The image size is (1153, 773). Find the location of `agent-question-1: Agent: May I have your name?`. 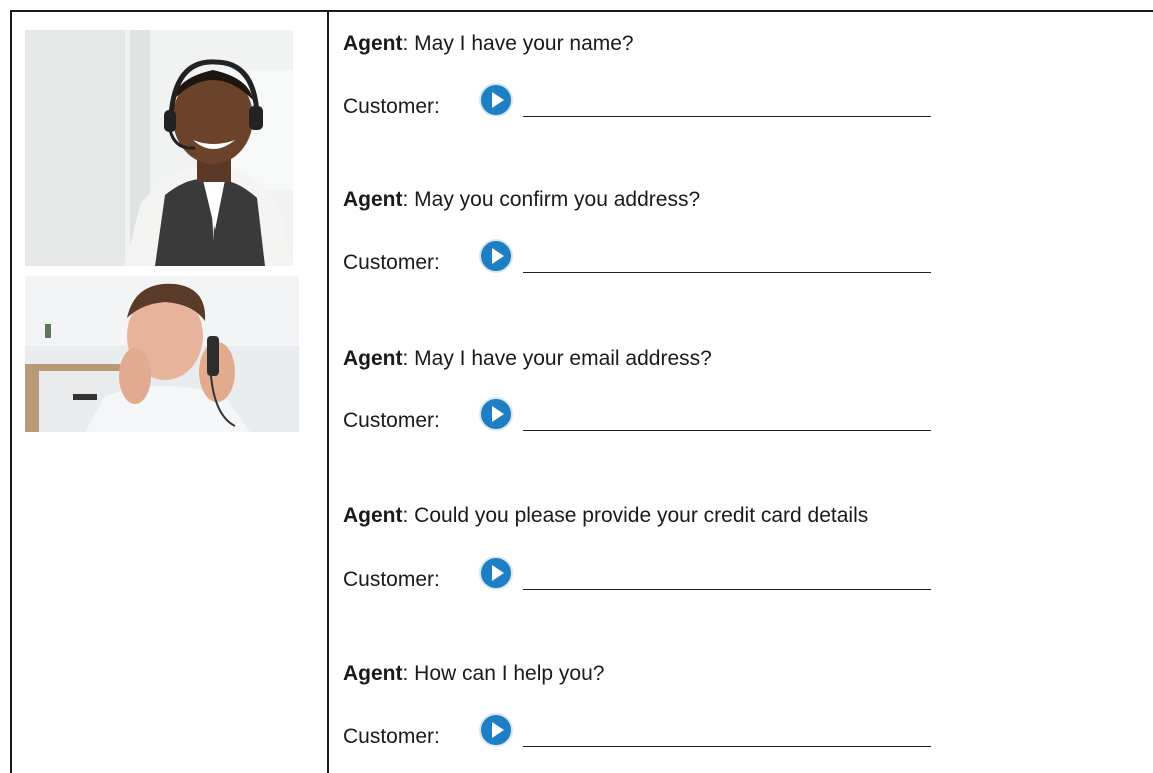

agent-question-1: Agent: May I have your name? is located at coordinates (488, 44).